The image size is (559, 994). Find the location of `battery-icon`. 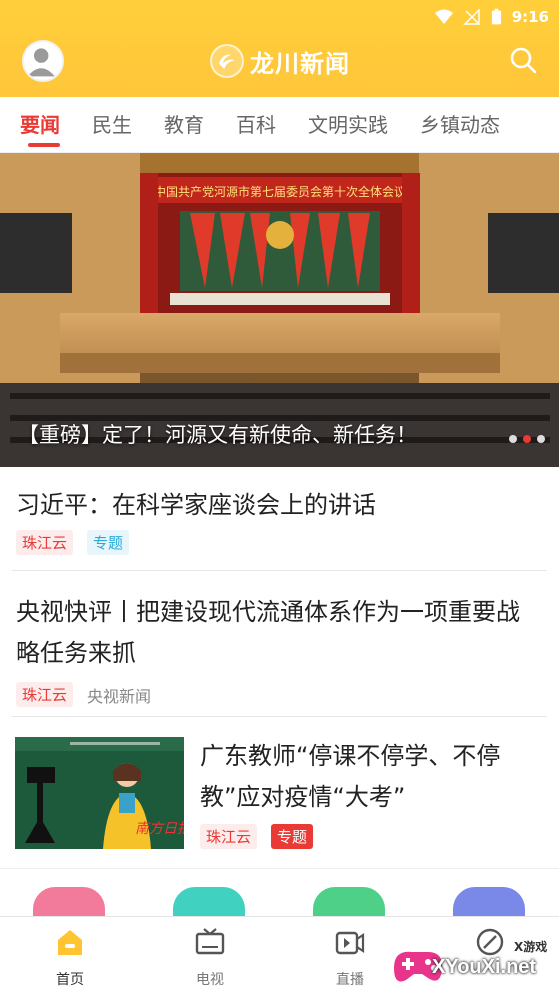

battery-icon is located at coordinates (496, 16).